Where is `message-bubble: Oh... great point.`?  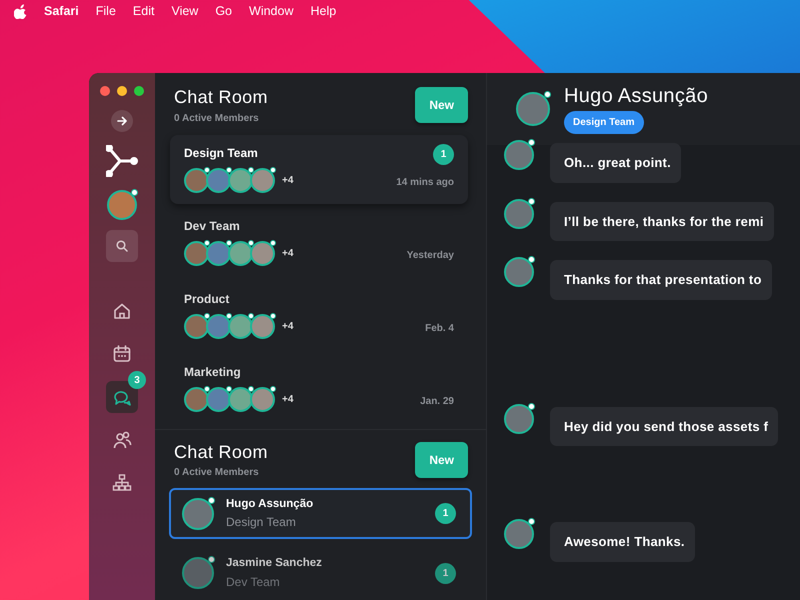
message-bubble: Oh... great point. is located at coordinates (615, 162).